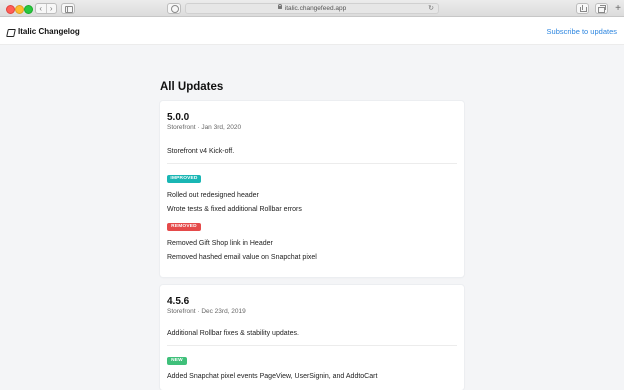 This screenshot has width=624, height=390. Describe the element at coordinates (19, 9) in the screenshot. I see `minimize-window-button` at that location.